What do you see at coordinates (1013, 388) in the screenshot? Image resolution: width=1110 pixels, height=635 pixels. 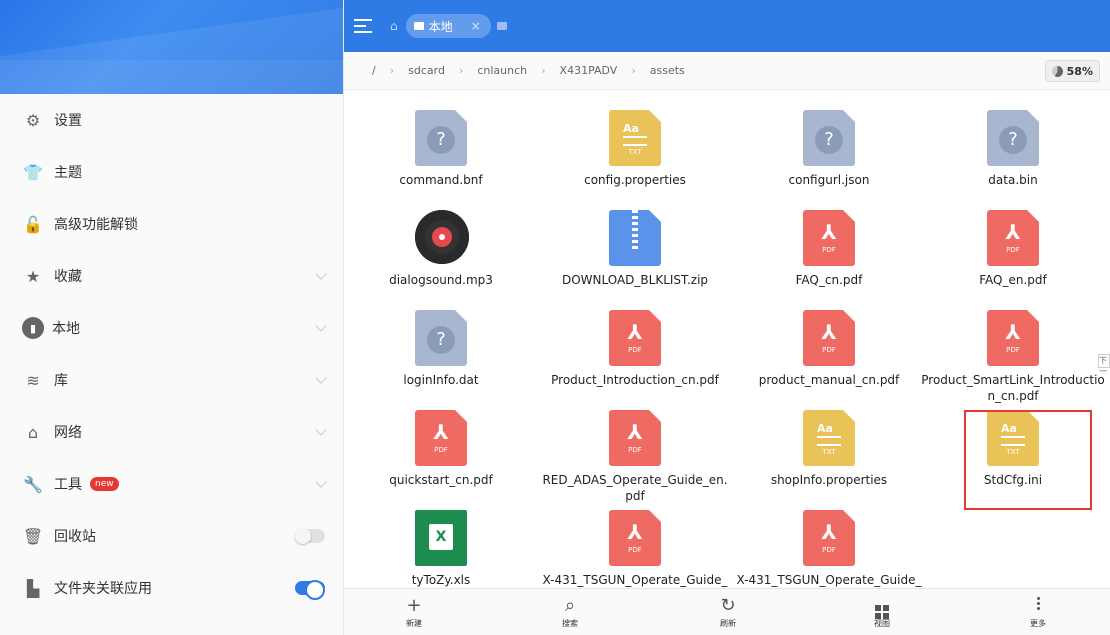 I see `file-name: Product_SmartLink_Introduction_cn.pdf` at bounding box center [1013, 388].